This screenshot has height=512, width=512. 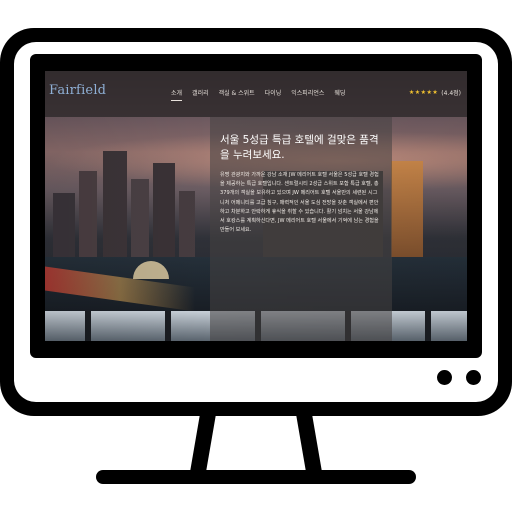 What do you see at coordinates (77, 90) in the screenshot?
I see `site-logo: Fairfield` at bounding box center [77, 90].